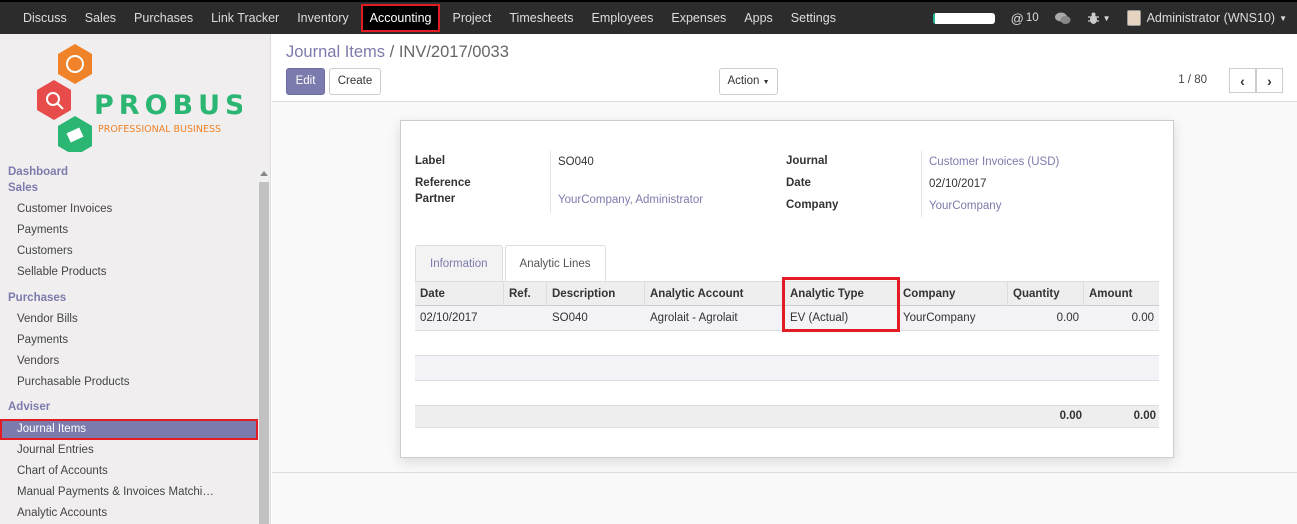  I want to click on sidebar-section-sales: Sales, so click(23, 188).